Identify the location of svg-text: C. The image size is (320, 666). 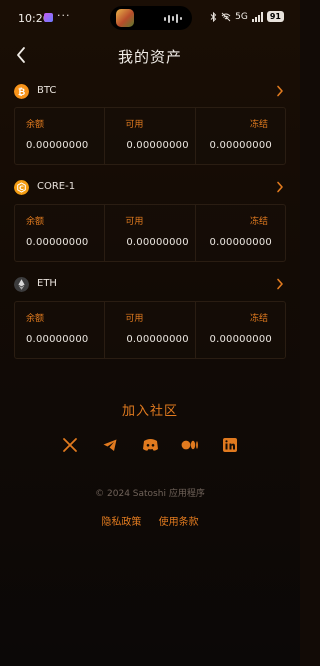
(21, 188).